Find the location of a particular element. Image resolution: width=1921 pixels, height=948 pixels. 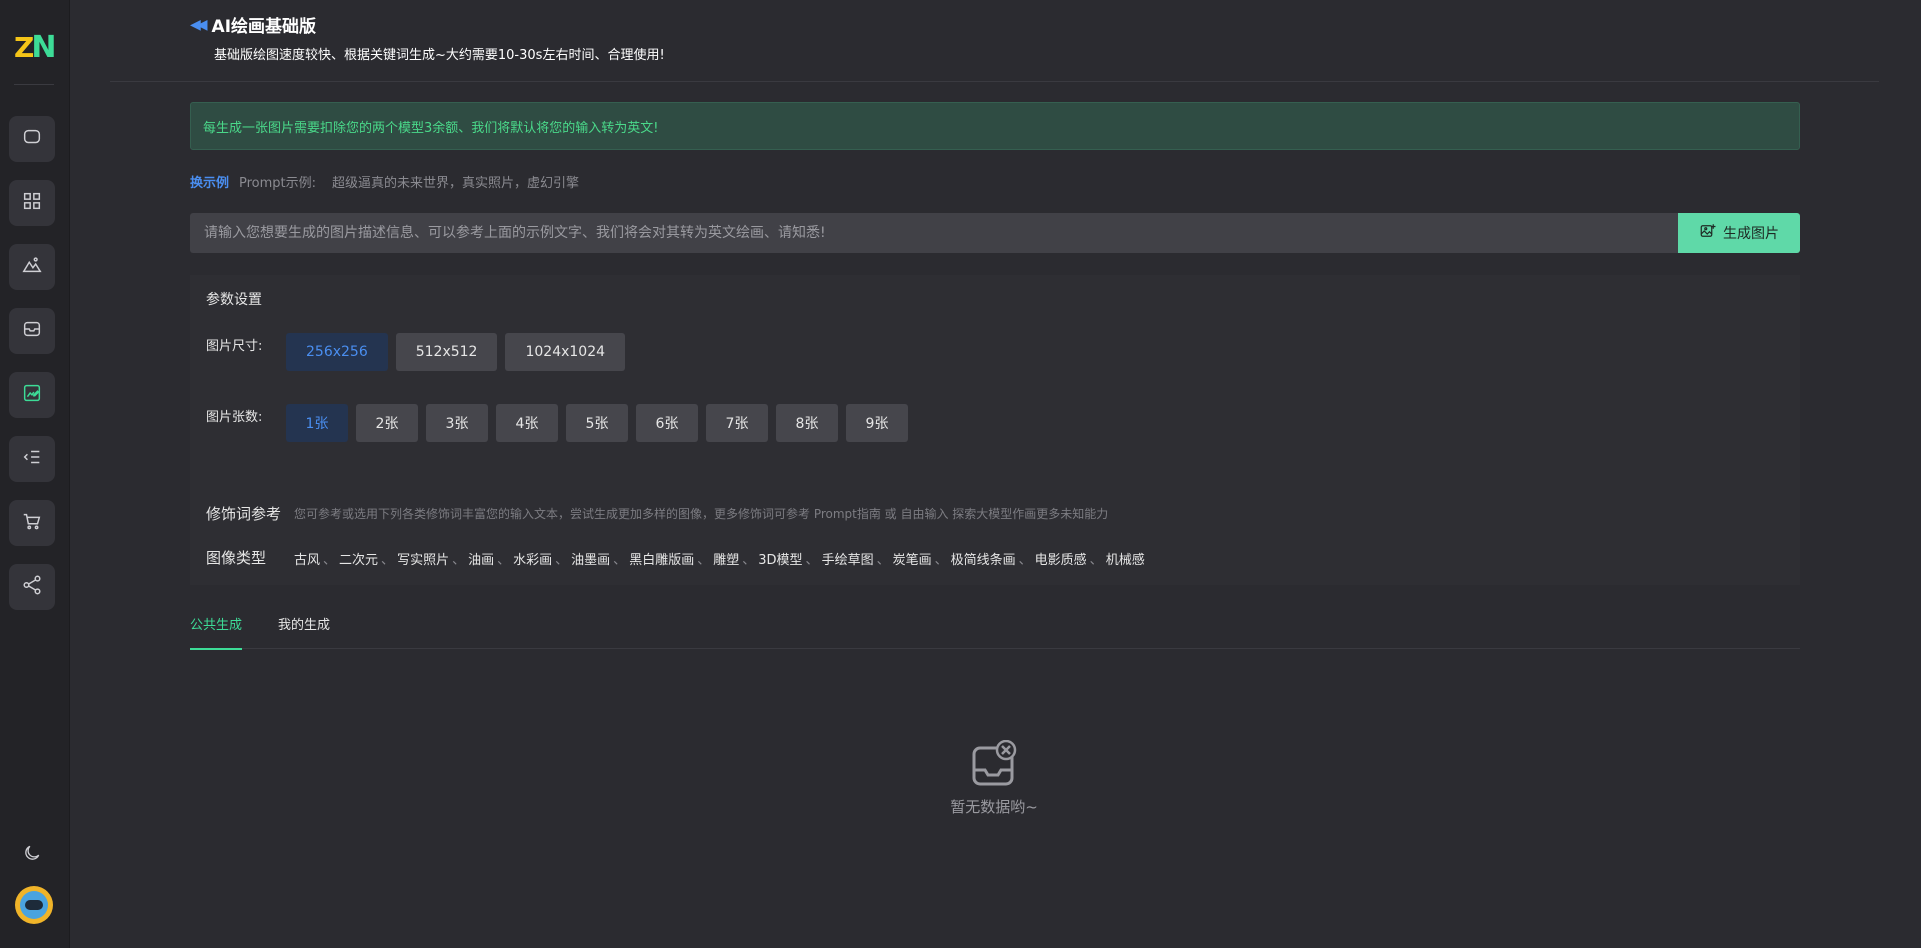

moon-icon is located at coordinates (32, 856).